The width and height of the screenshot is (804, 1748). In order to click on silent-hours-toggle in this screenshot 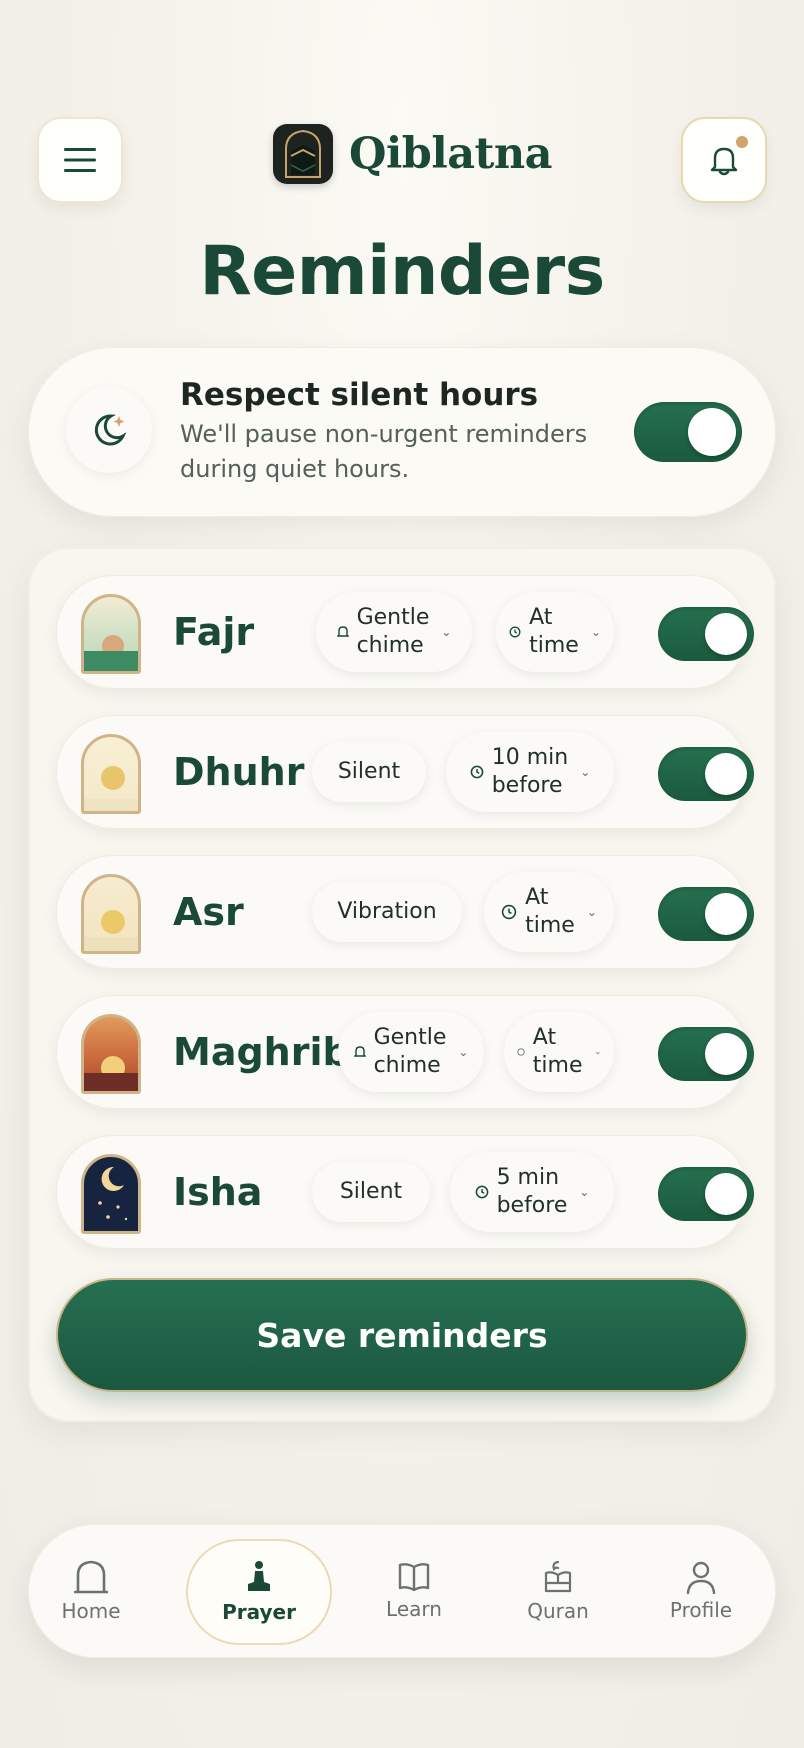, I will do `click(688, 432)`.